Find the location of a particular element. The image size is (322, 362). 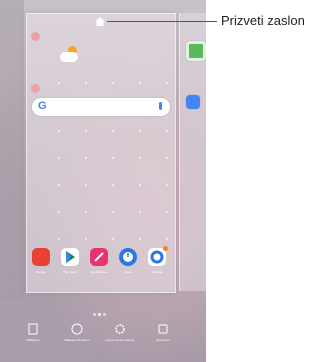

quickmemo-icon is located at coordinates (99, 257).